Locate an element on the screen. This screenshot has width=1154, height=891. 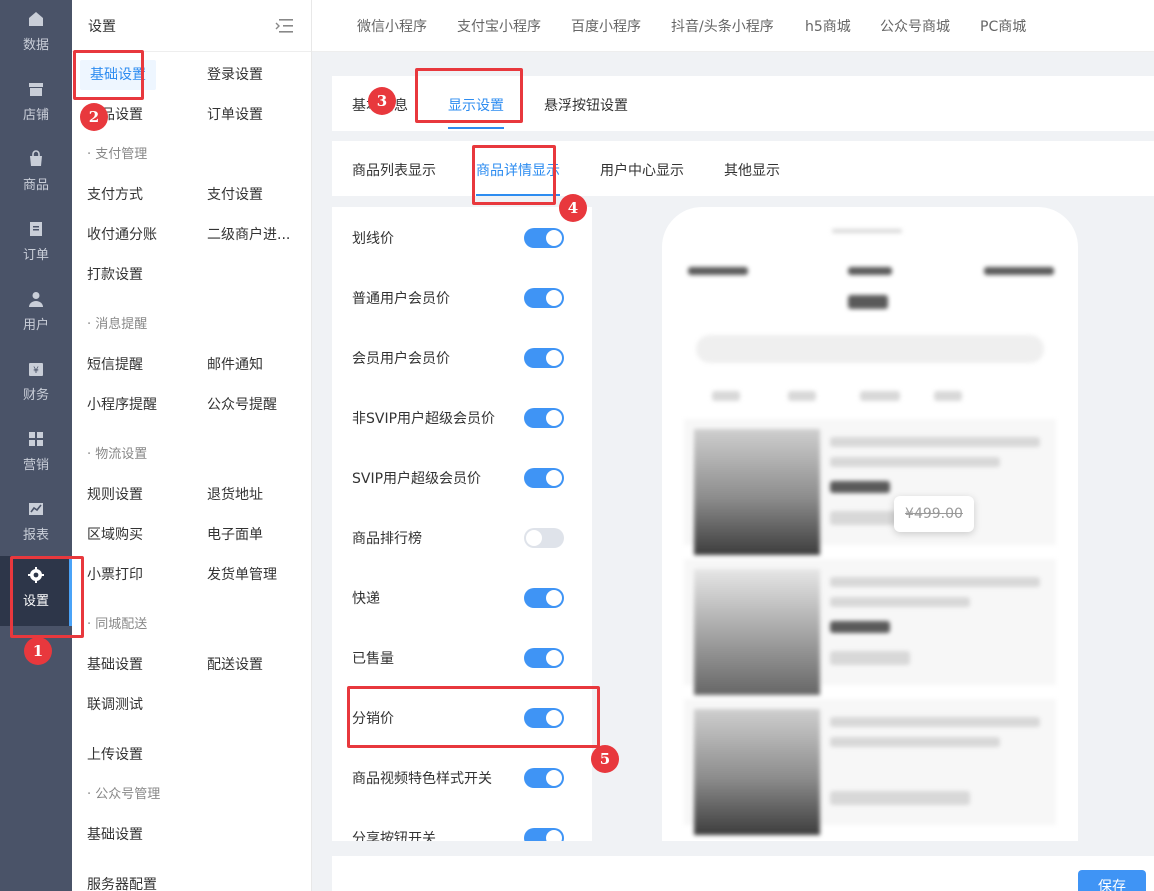
rail-item-store: 店铺 is located at coordinates (36, 105).